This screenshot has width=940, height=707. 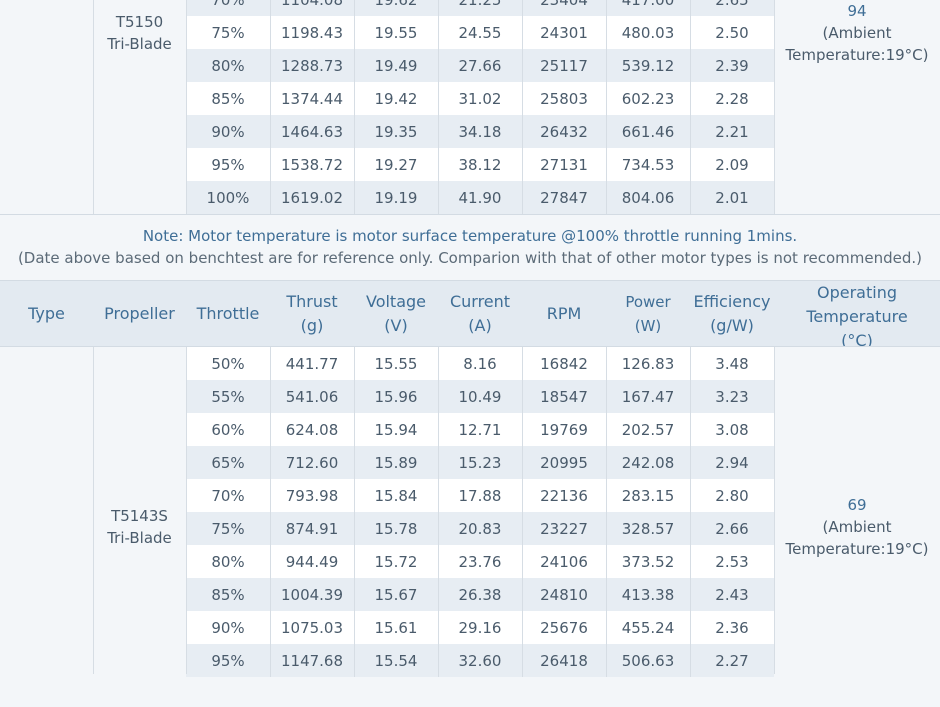 I want to click on header-operating-temperature: Operating Temperature (°C), so click(x=857, y=315).